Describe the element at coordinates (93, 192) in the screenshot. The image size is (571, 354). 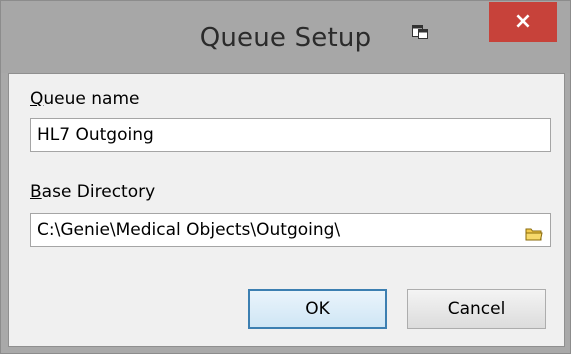
I see `base-directory-label: Base Directory` at that location.